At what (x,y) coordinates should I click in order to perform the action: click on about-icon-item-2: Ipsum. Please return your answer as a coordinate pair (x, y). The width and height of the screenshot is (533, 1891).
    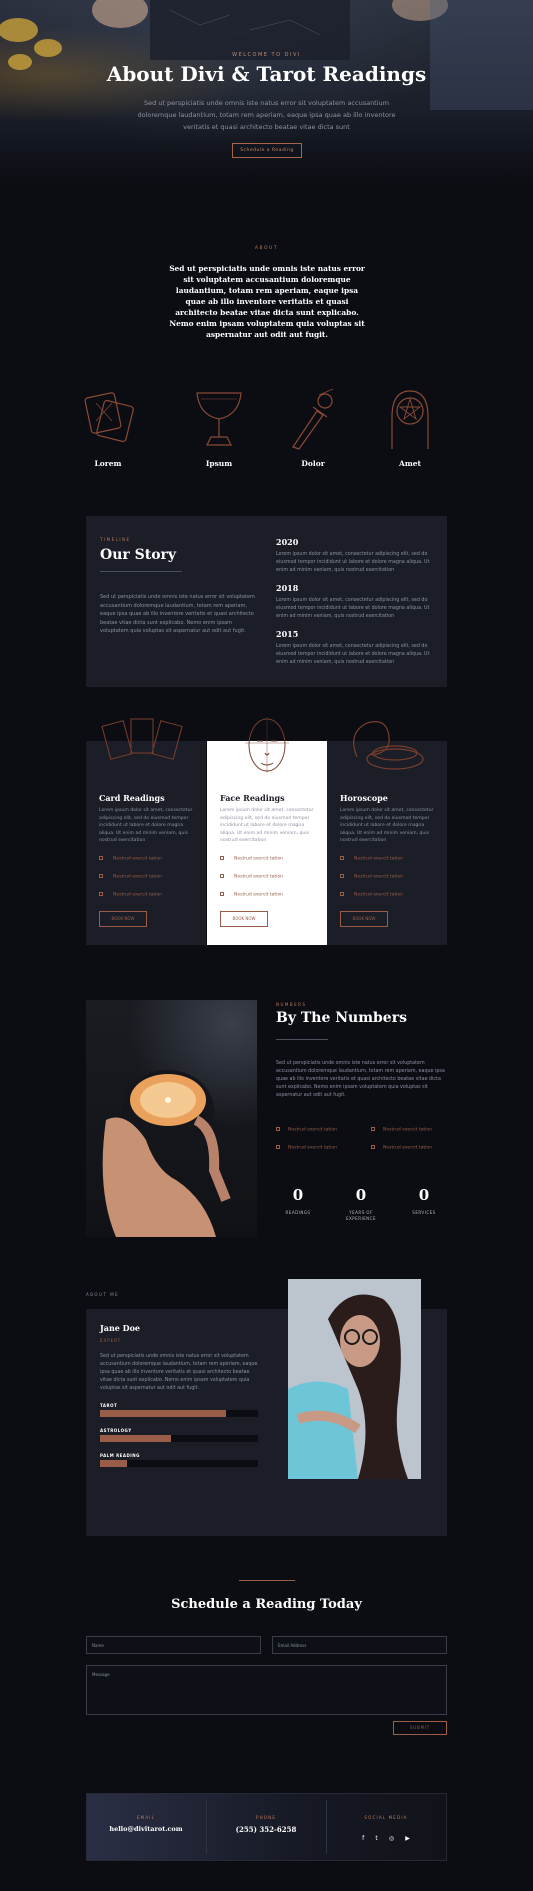
    Looking at the image, I should click on (219, 425).